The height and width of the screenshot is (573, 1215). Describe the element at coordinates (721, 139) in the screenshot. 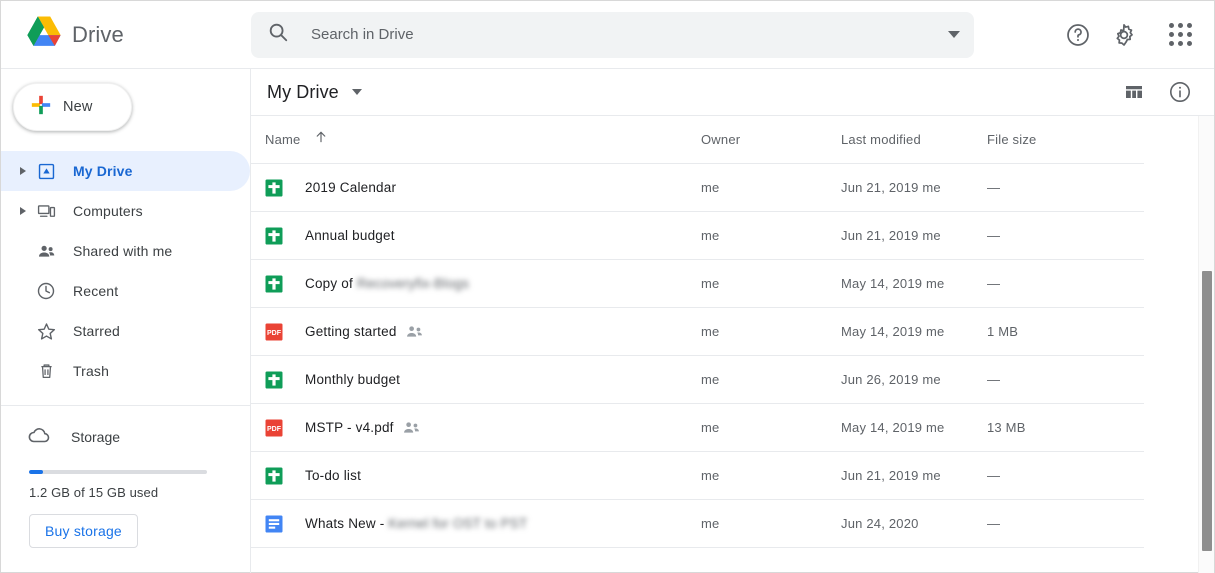

I see `column-label-owner: Owner` at that location.